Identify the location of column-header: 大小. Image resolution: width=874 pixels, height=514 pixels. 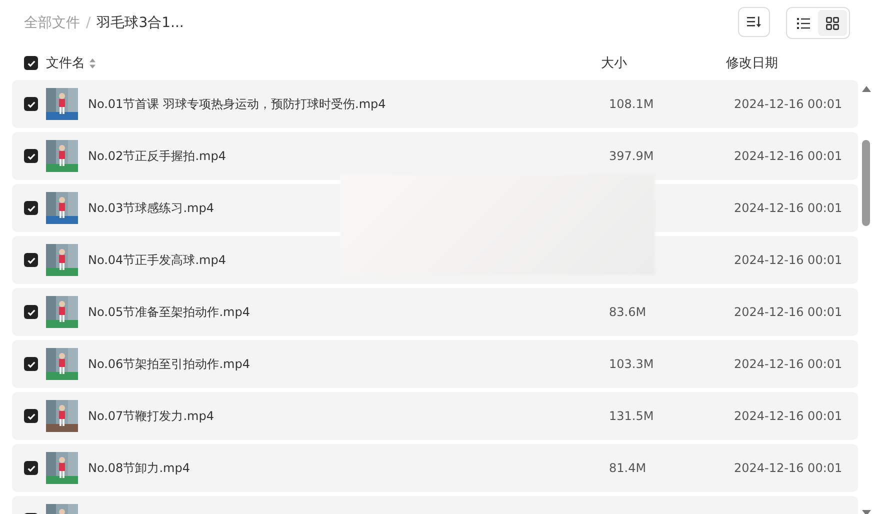
(614, 63).